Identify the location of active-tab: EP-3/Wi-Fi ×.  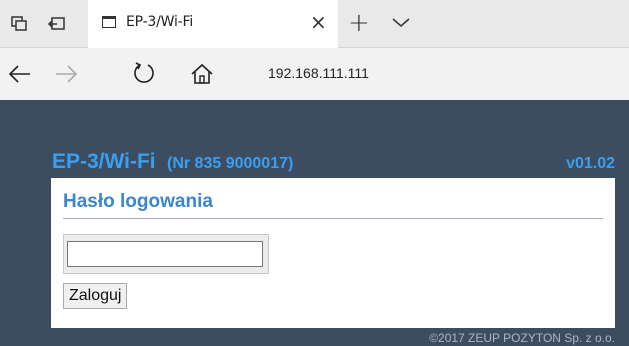
(213, 24).